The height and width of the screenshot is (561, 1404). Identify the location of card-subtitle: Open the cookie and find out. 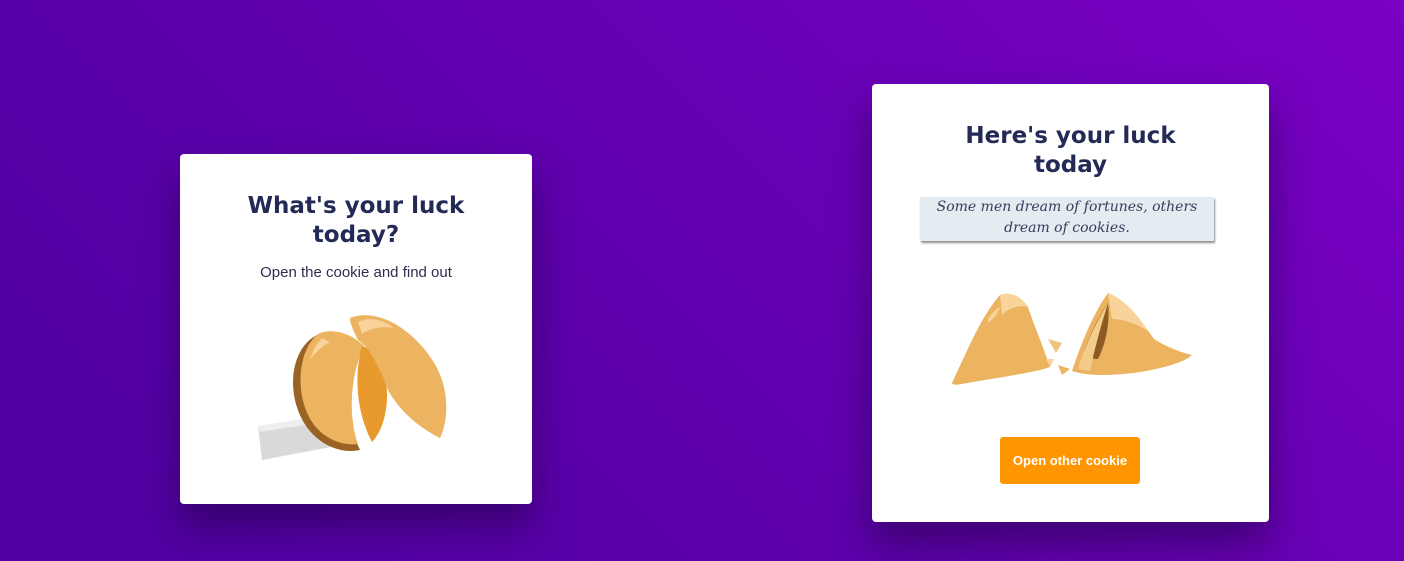
(356, 272).